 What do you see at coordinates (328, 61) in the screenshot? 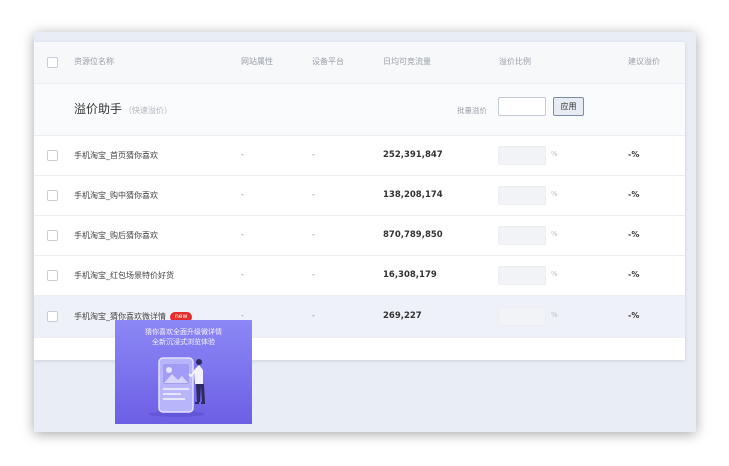
I see `col-device-platform: 设备平台` at bounding box center [328, 61].